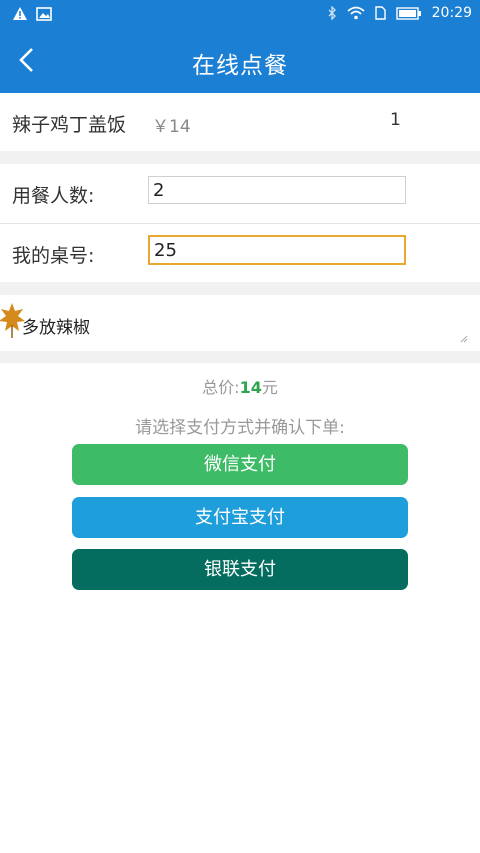 Image resolution: width=480 pixels, height=853 pixels. I want to click on image-icon, so click(44, 13).